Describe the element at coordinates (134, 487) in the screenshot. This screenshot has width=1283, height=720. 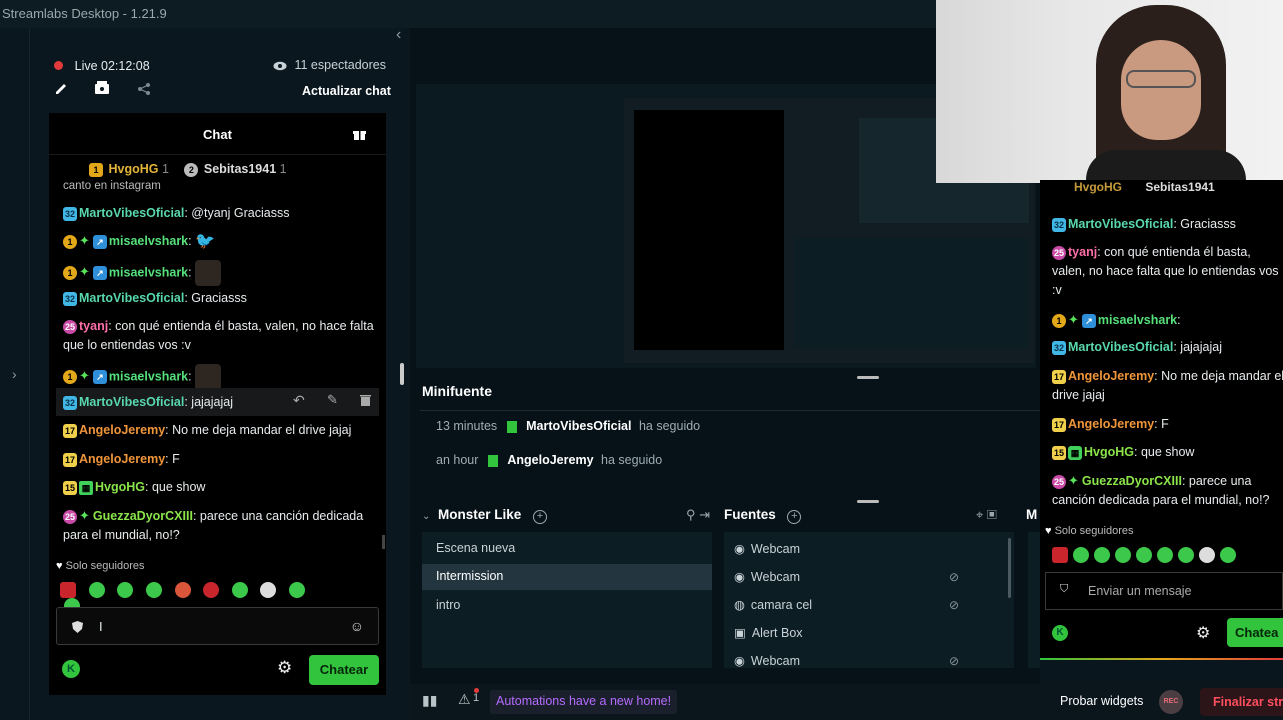
I see `chat-message: 15 ▦ HvgoHG: que show` at that location.